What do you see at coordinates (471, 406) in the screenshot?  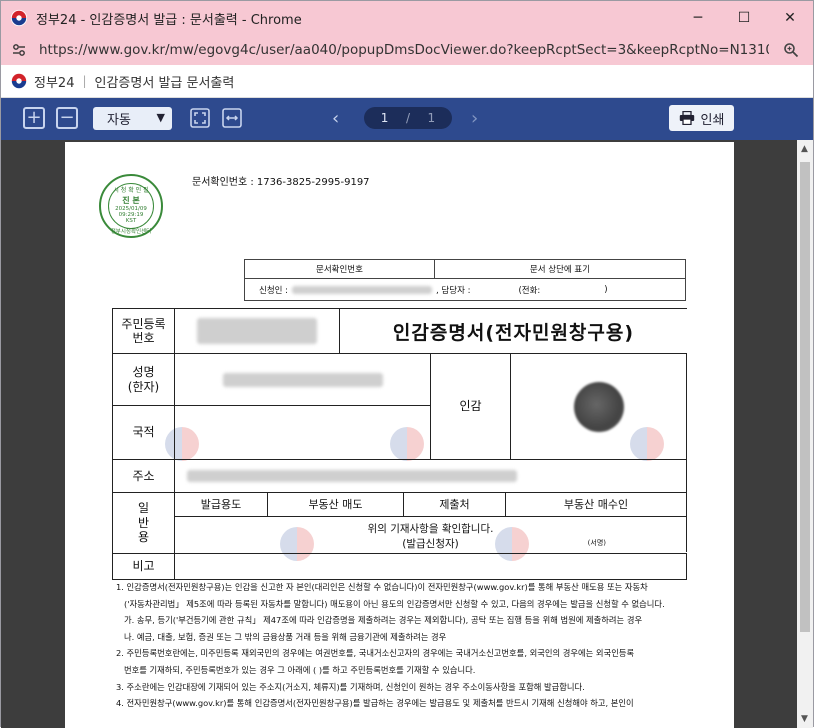 I see `seal-label: 인감` at bounding box center [471, 406].